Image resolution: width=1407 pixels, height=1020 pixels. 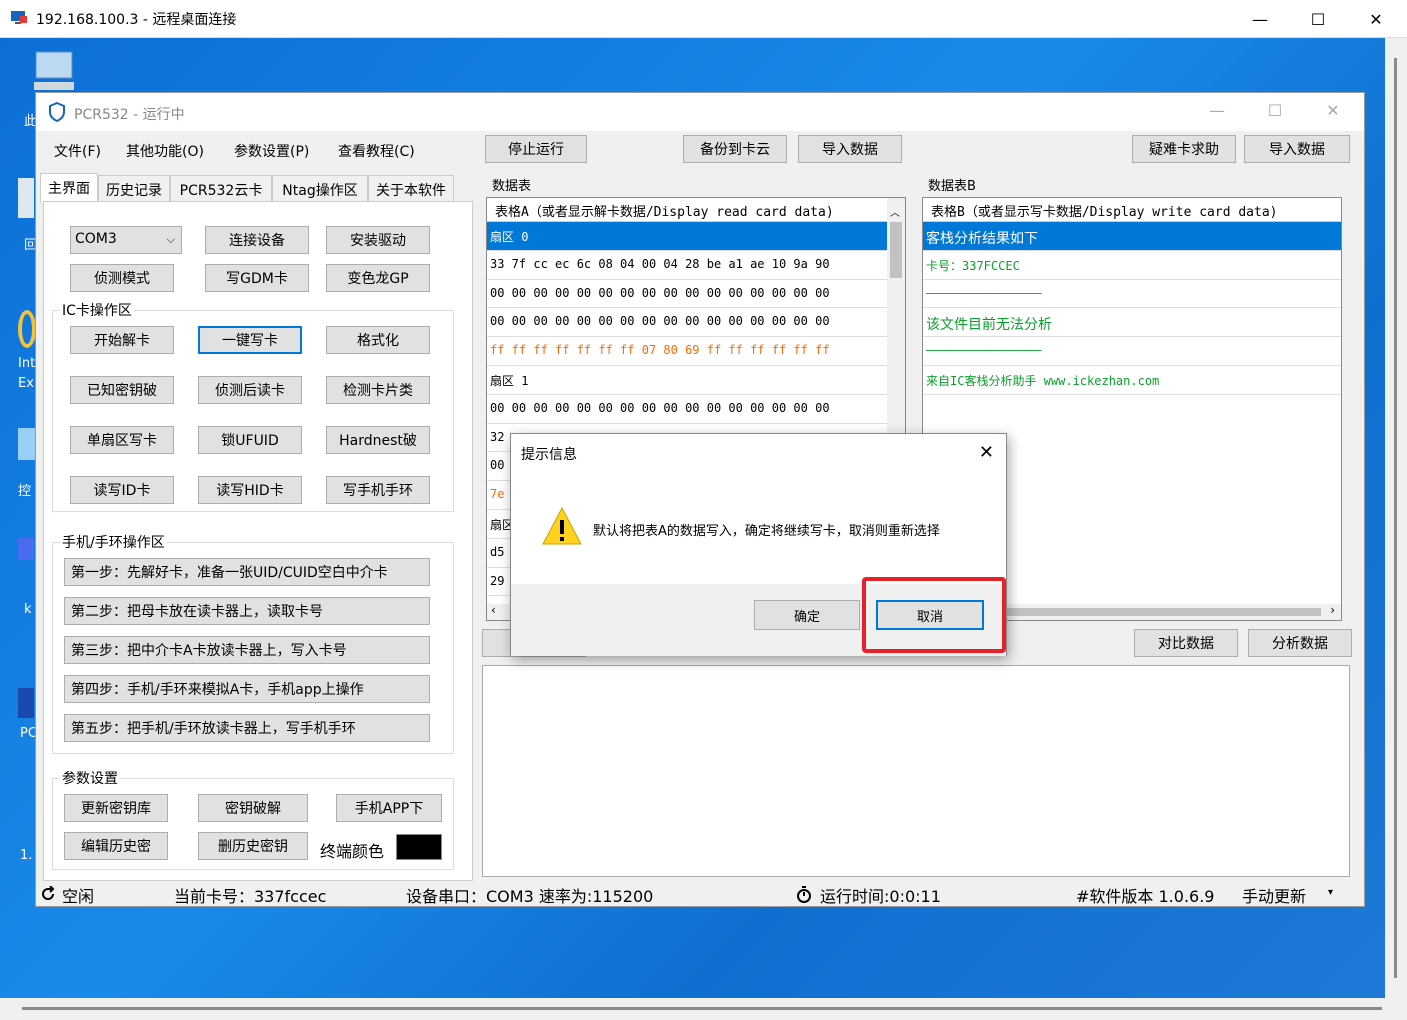 What do you see at coordinates (221, 188) in the screenshot?
I see `tab-cloud: PCR532云卡` at bounding box center [221, 188].